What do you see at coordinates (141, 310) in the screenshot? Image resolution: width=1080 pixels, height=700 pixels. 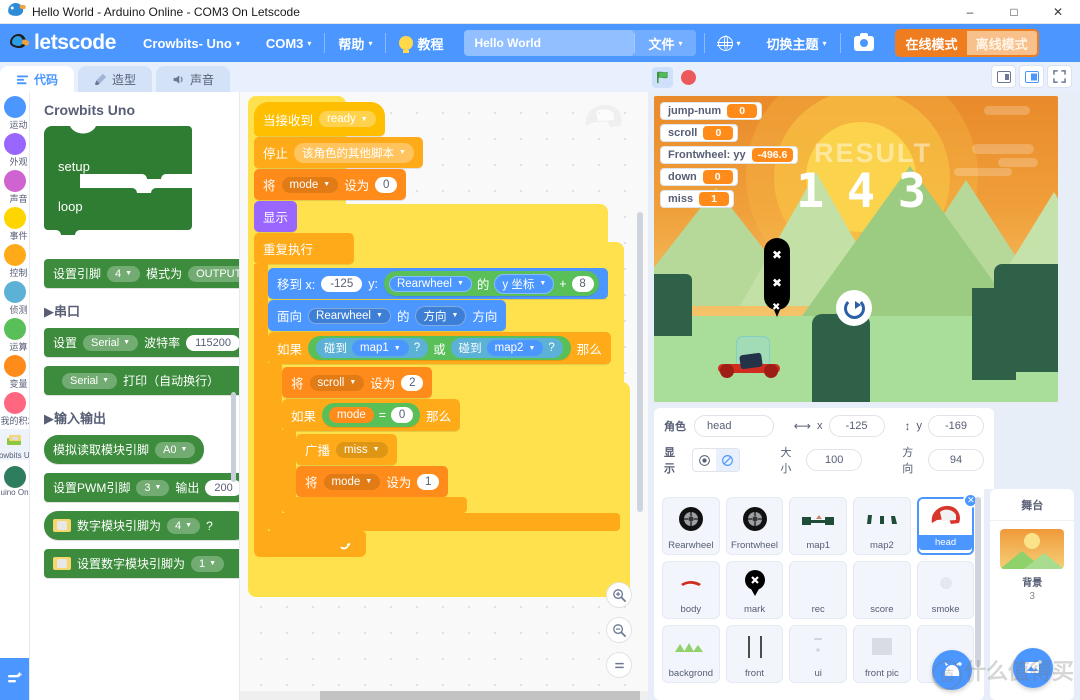 I see `palette-section-serial: ▶串口` at bounding box center [141, 310].